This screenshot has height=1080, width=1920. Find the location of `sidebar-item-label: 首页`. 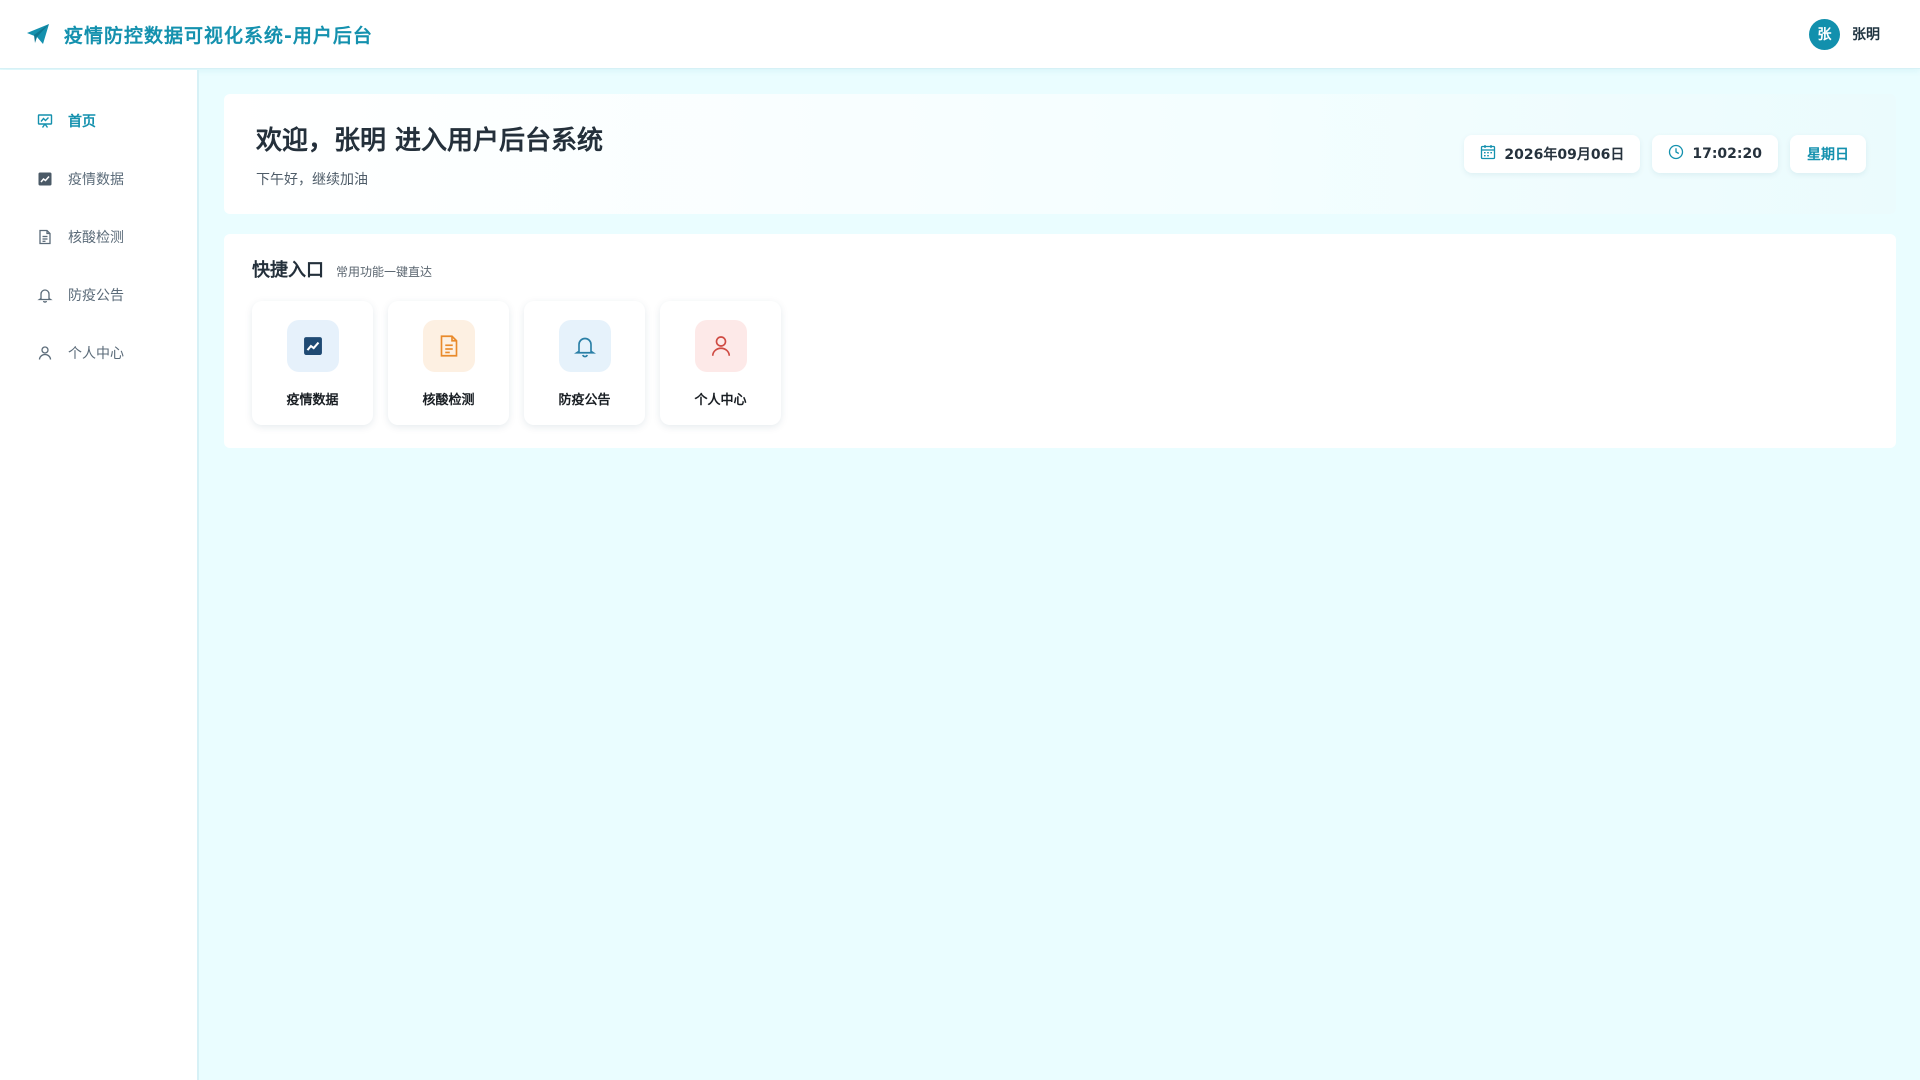

sidebar-item-label: 首页 is located at coordinates (82, 122).